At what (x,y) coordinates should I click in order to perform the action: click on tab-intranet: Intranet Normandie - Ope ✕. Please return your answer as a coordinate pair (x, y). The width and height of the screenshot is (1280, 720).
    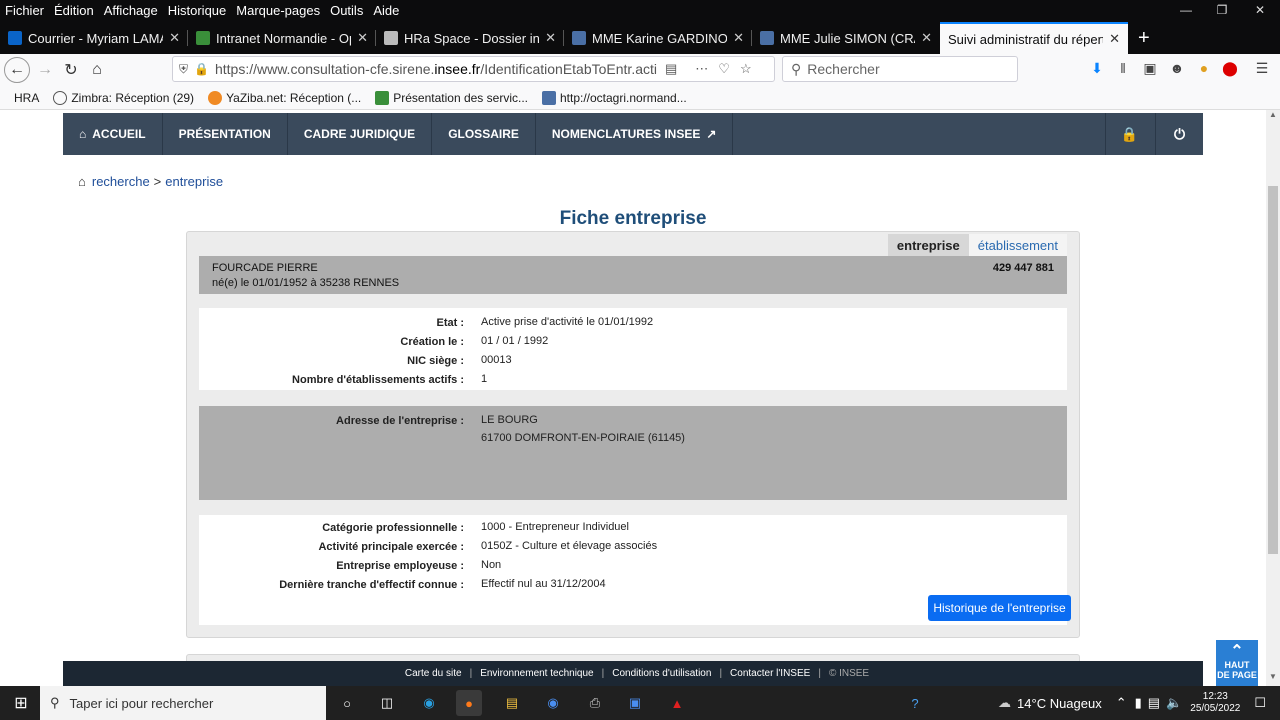
    Looking at the image, I should click on (282, 38).